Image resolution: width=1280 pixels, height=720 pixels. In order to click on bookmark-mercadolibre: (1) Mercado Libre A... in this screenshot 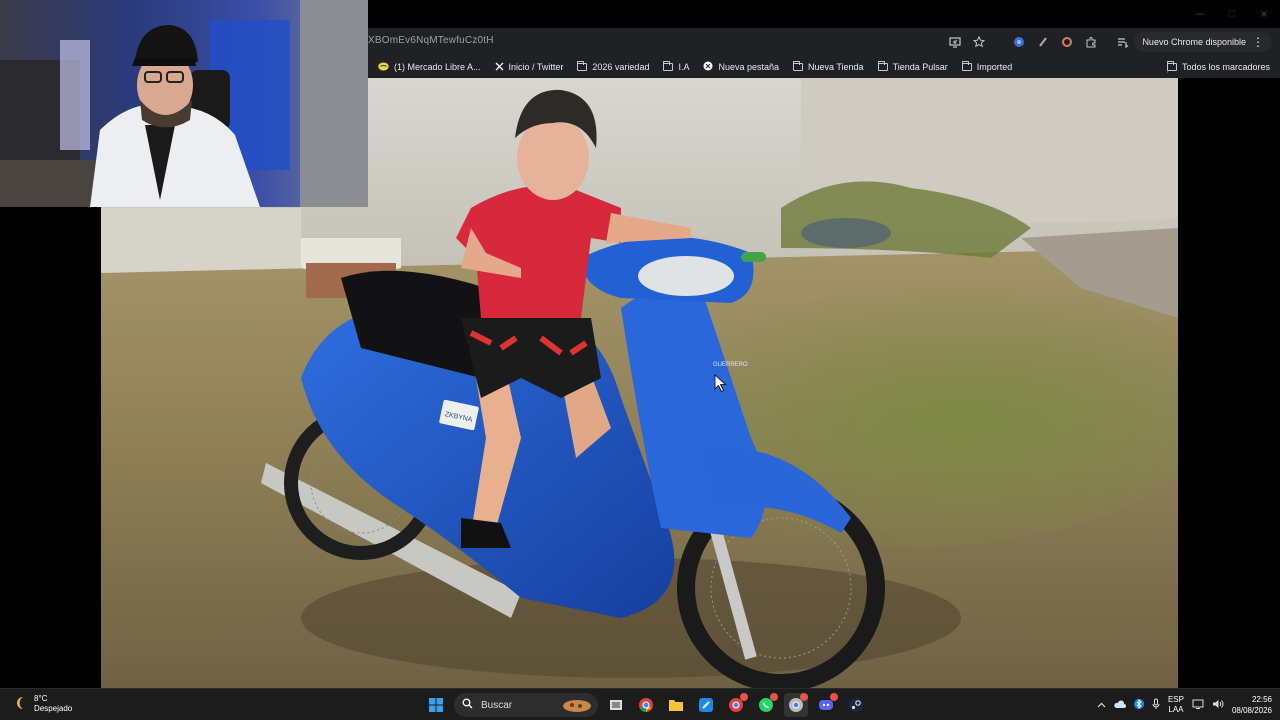, I will do `click(429, 67)`.